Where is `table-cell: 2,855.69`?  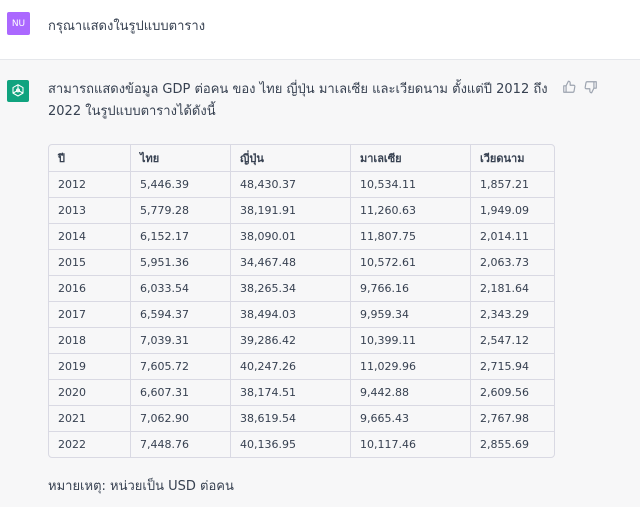 table-cell: 2,855.69 is located at coordinates (504, 444).